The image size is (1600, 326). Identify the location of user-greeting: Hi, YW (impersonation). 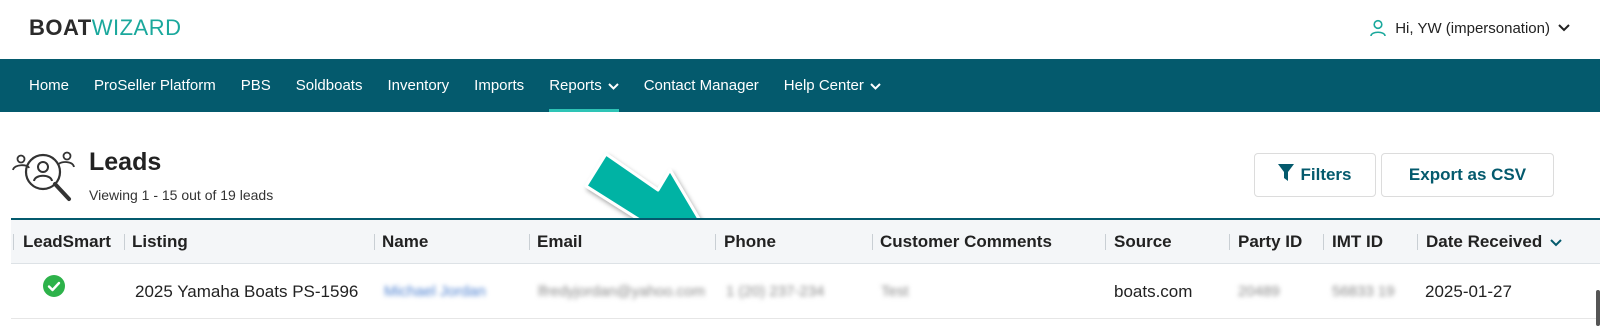
(1472, 28).